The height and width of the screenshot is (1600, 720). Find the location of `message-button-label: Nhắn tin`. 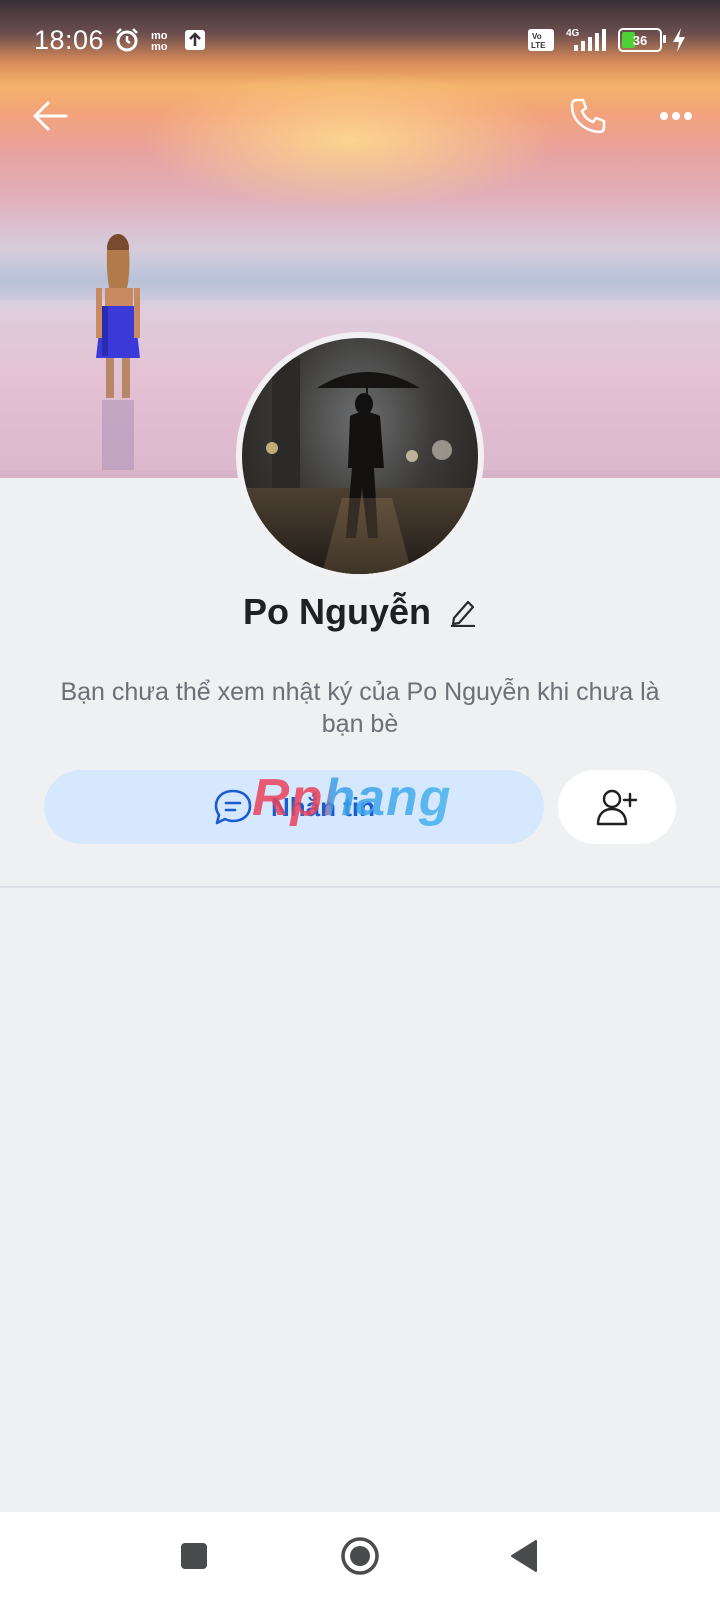

message-button-label: Nhắn tin is located at coordinates (323, 806).